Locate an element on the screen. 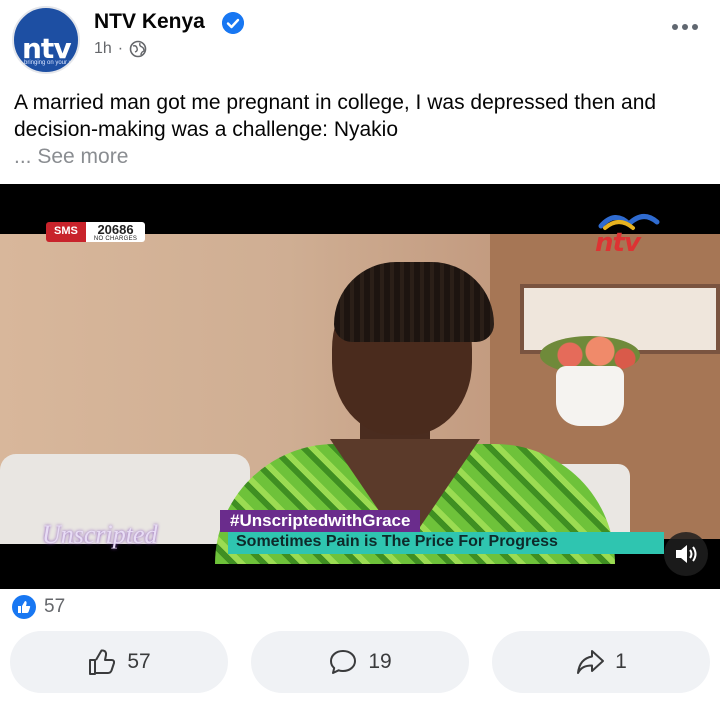  show-title: Unscripted is located at coordinates (100, 534).